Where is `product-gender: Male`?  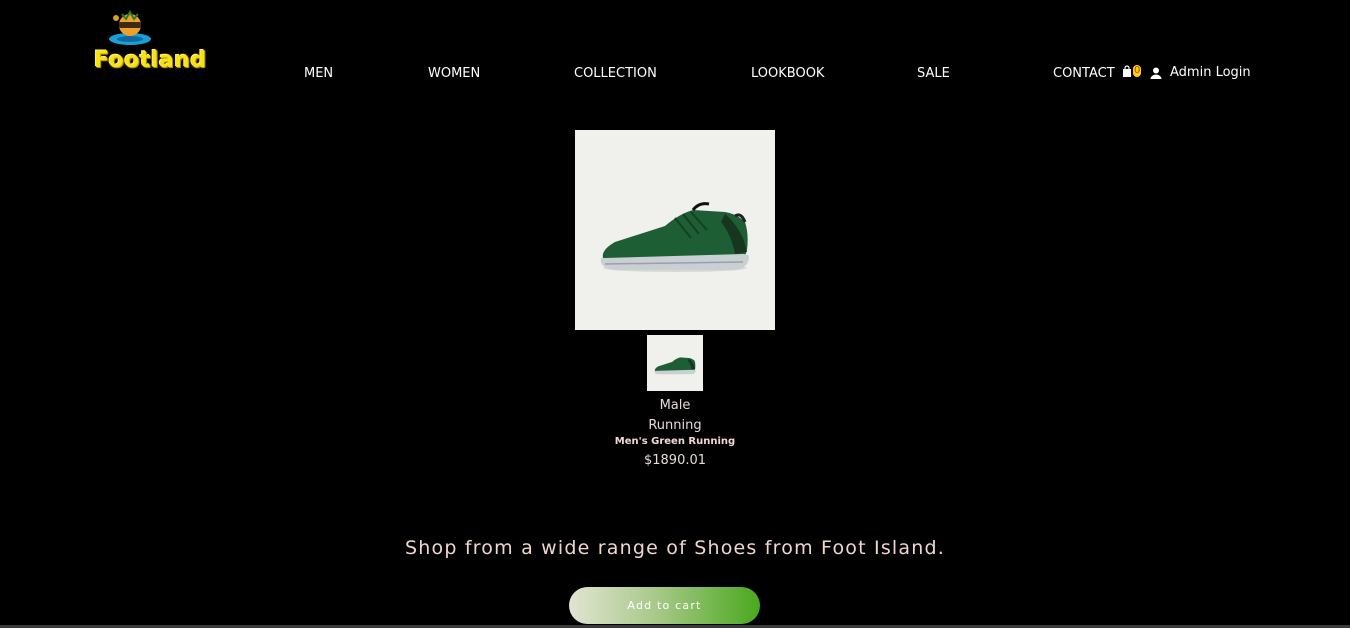
product-gender: Male is located at coordinates (675, 405).